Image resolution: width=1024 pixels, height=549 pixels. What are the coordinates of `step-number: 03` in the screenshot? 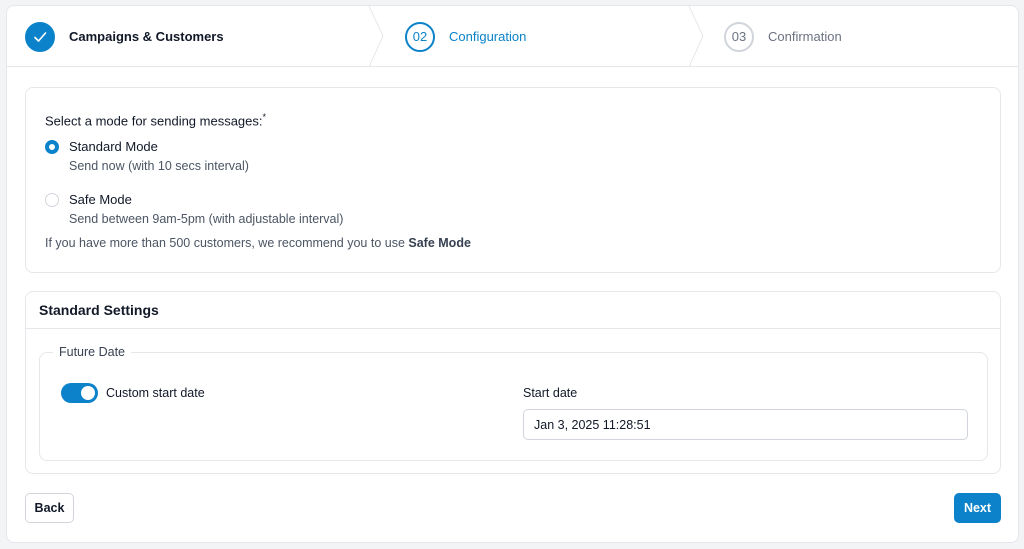 It's located at (739, 36).